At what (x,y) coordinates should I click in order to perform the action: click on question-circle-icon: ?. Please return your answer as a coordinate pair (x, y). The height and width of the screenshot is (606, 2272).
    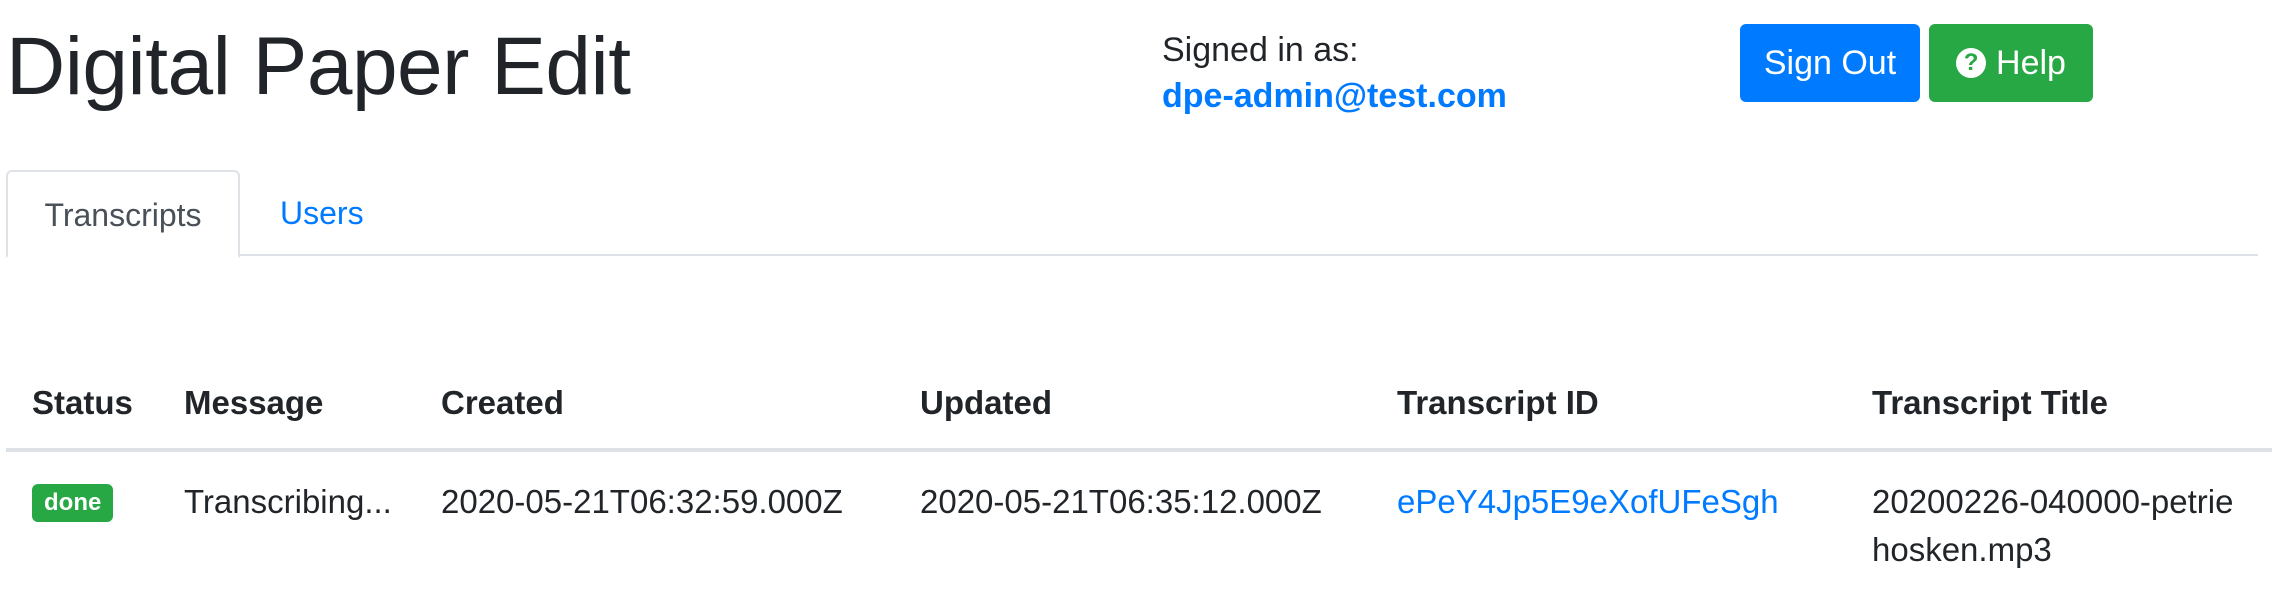
    Looking at the image, I should click on (1971, 63).